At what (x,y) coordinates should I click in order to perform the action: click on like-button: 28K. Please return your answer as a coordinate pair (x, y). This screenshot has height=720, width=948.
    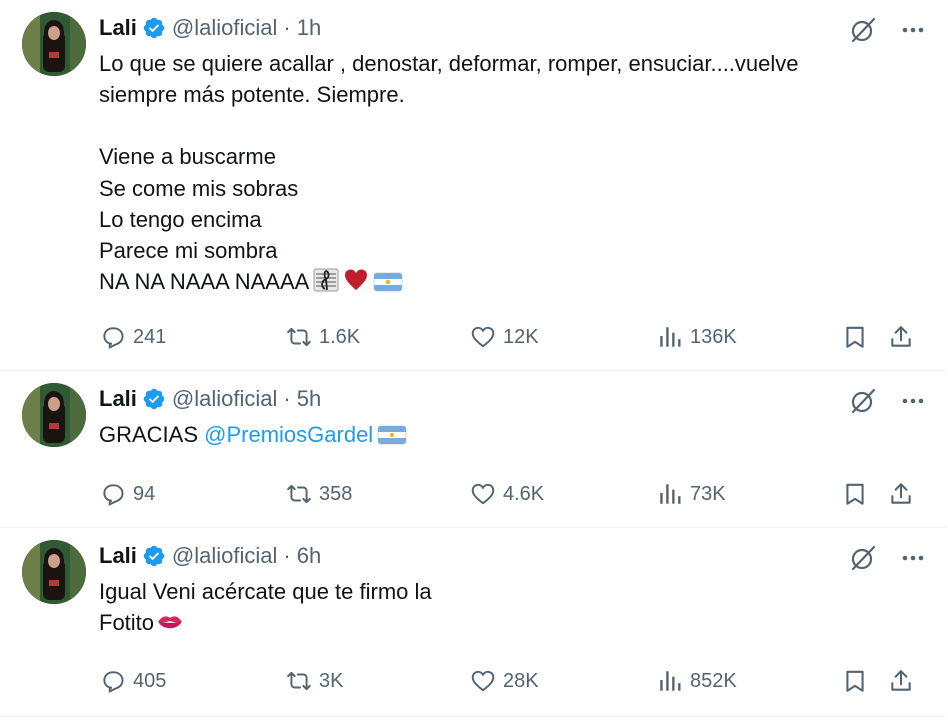
    Looking at the image, I should click on (504, 681).